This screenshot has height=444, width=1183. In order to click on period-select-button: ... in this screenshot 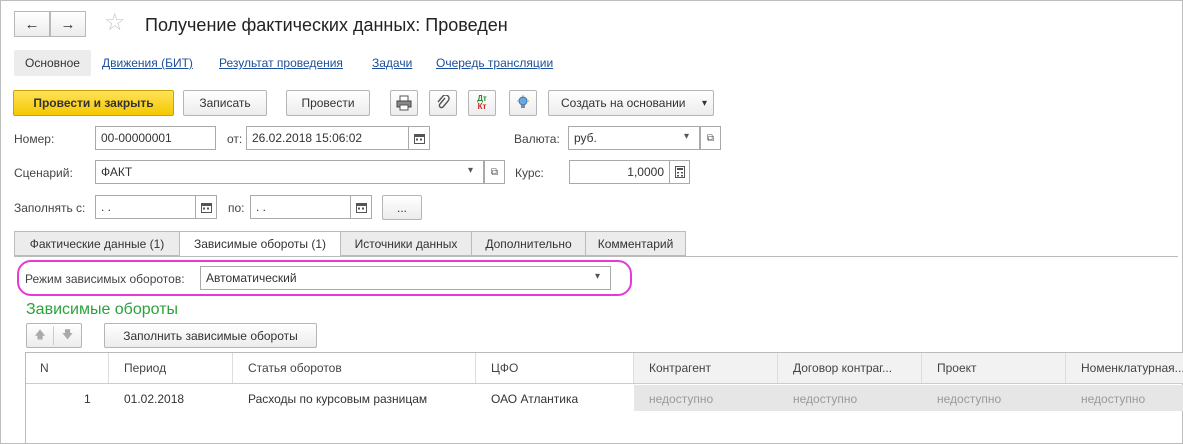, I will do `click(402, 207)`.